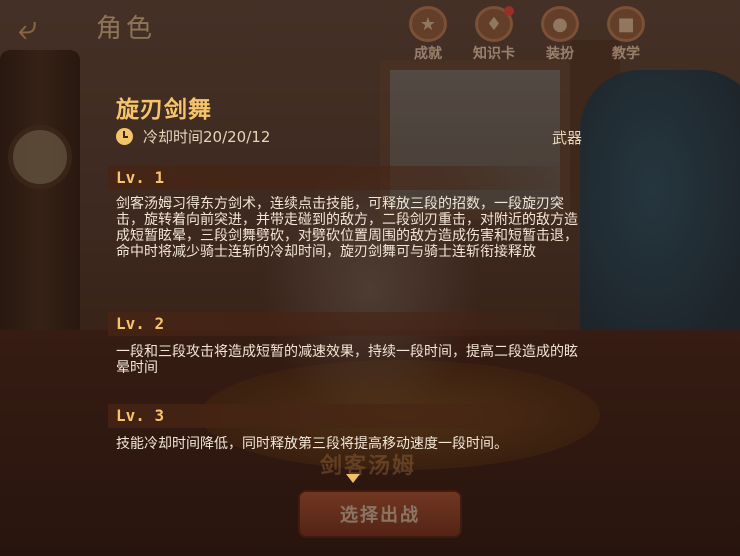 The height and width of the screenshot is (556, 740). I want to click on level-header: Lv. 2, so click(348, 324).